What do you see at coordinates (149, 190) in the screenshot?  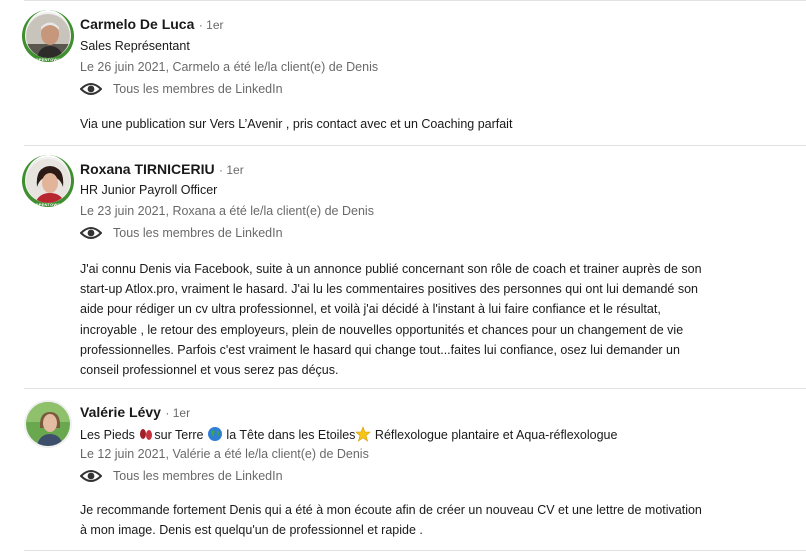 I see `recommender-headline: HR Junior Payroll Officer` at bounding box center [149, 190].